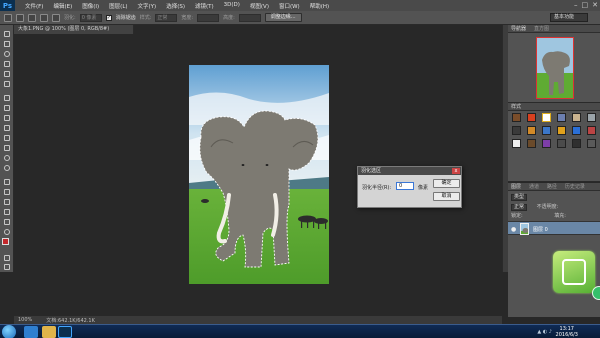 The height and width of the screenshot is (338, 600). Describe the element at coordinates (65, 332) in the screenshot. I see `photoshop-icon` at that location.